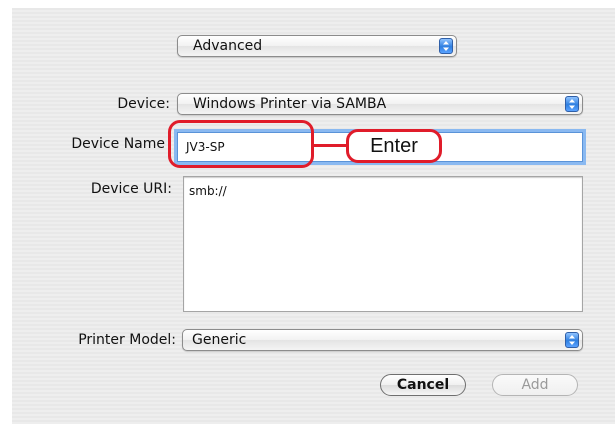 The width and height of the screenshot is (615, 424). Describe the element at coordinates (382, 340) in the screenshot. I see `printer-model-popup: Generic` at that location.